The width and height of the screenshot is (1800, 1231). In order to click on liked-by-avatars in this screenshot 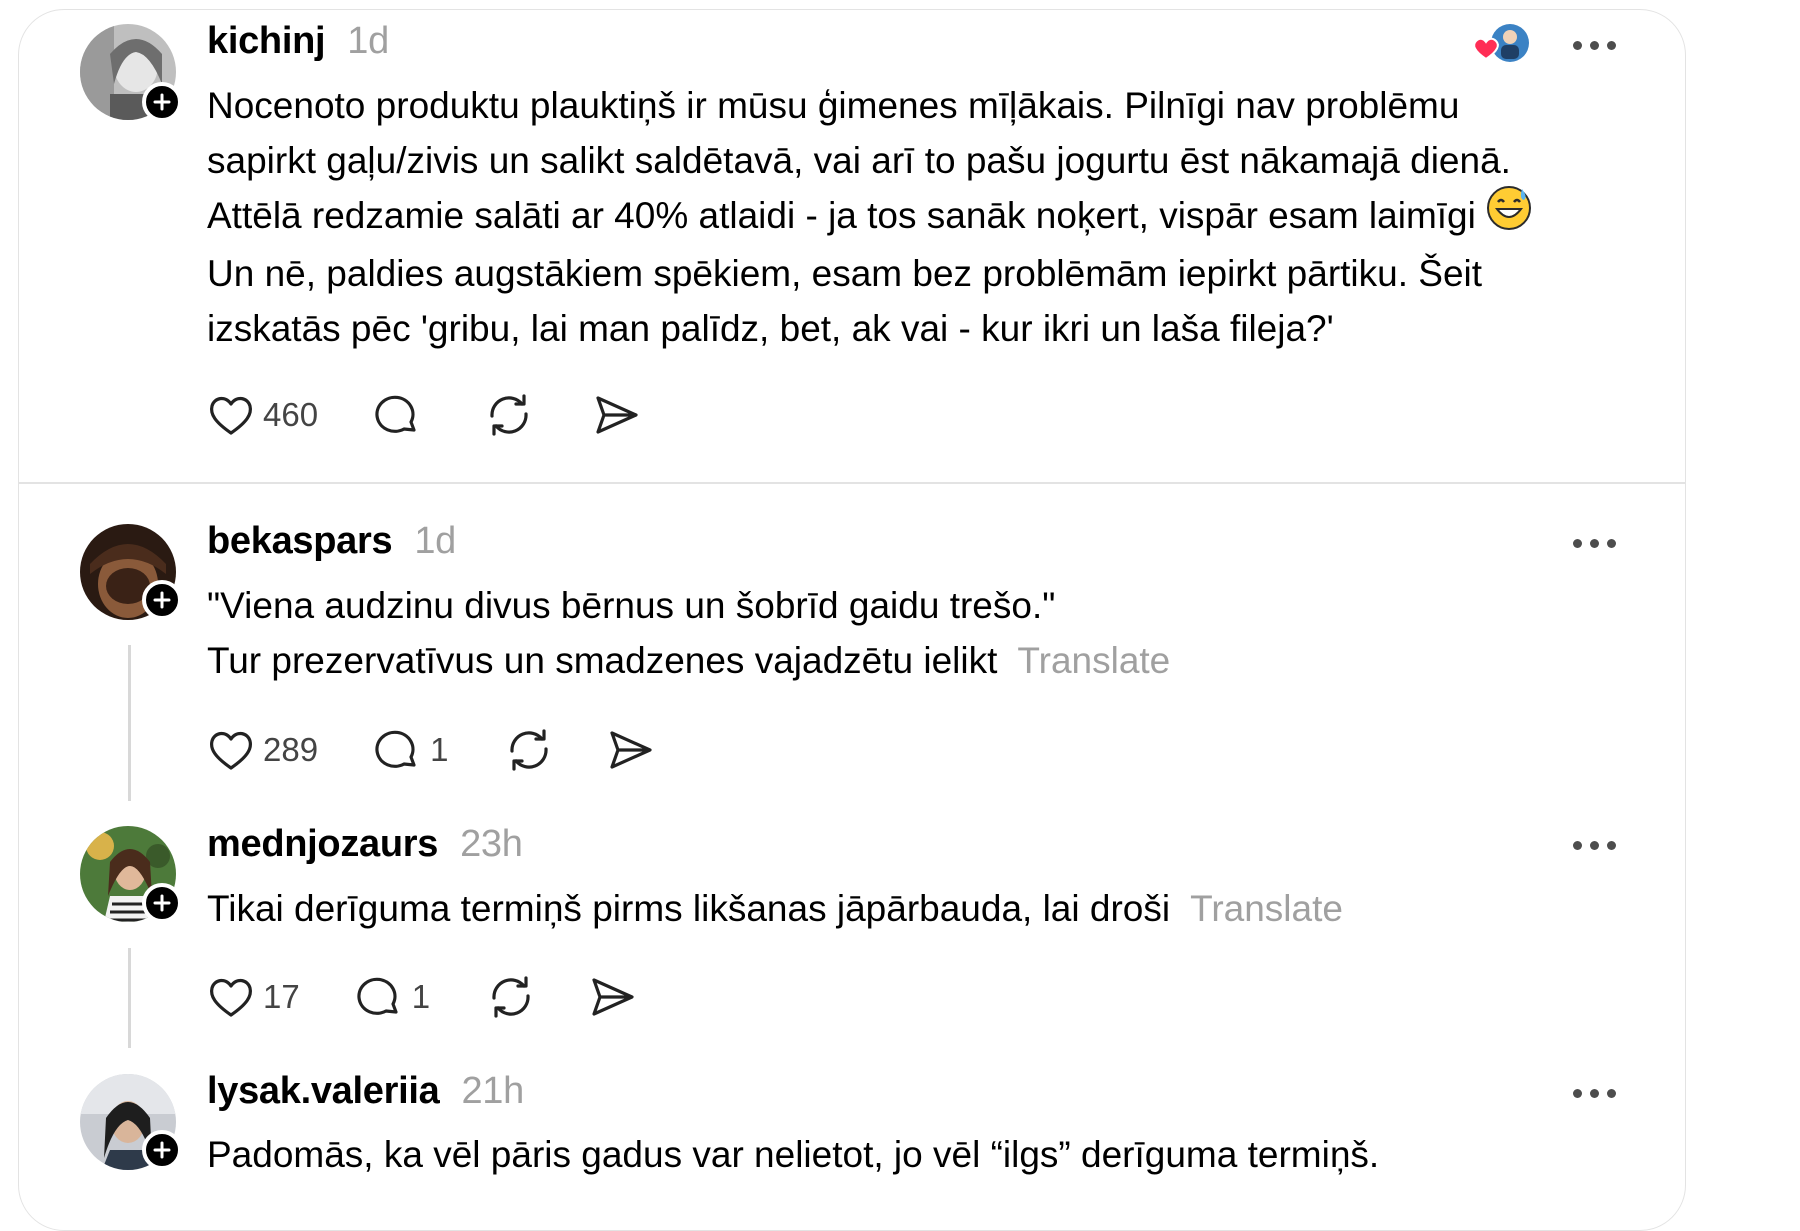, I will do `click(1501, 44)`.